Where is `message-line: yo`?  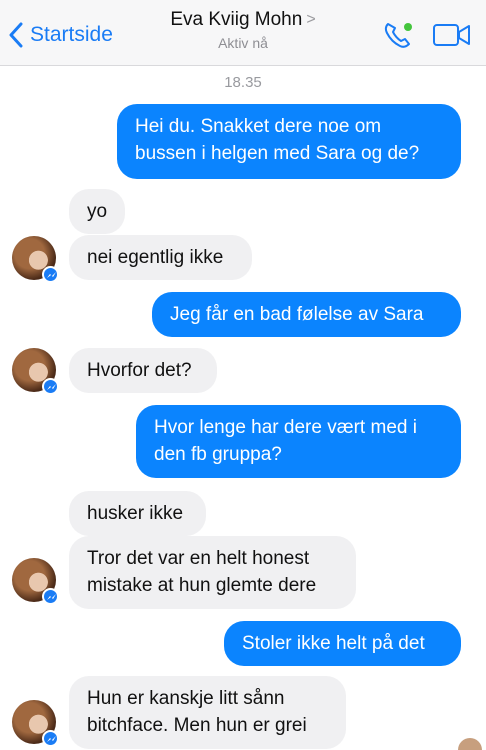 message-line: yo is located at coordinates (97, 211).